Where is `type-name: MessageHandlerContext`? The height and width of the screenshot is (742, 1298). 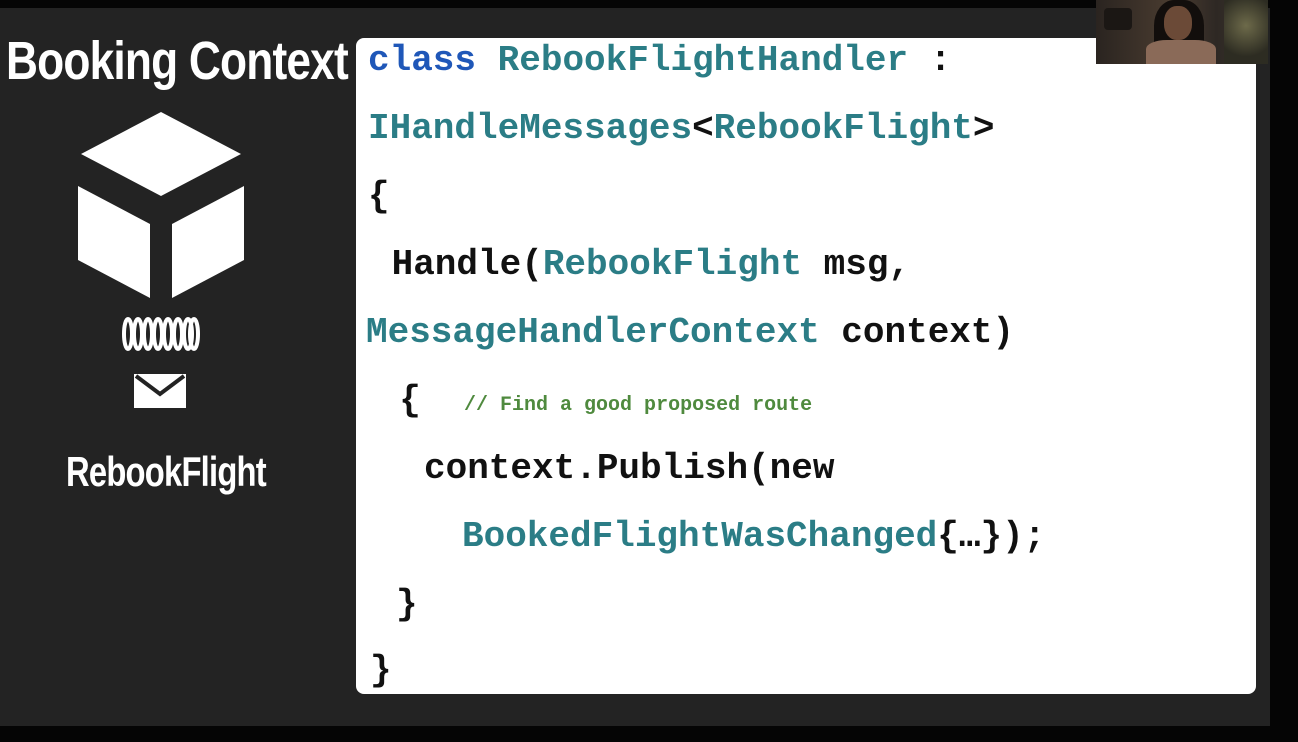
type-name: MessageHandlerContext is located at coordinates (593, 332).